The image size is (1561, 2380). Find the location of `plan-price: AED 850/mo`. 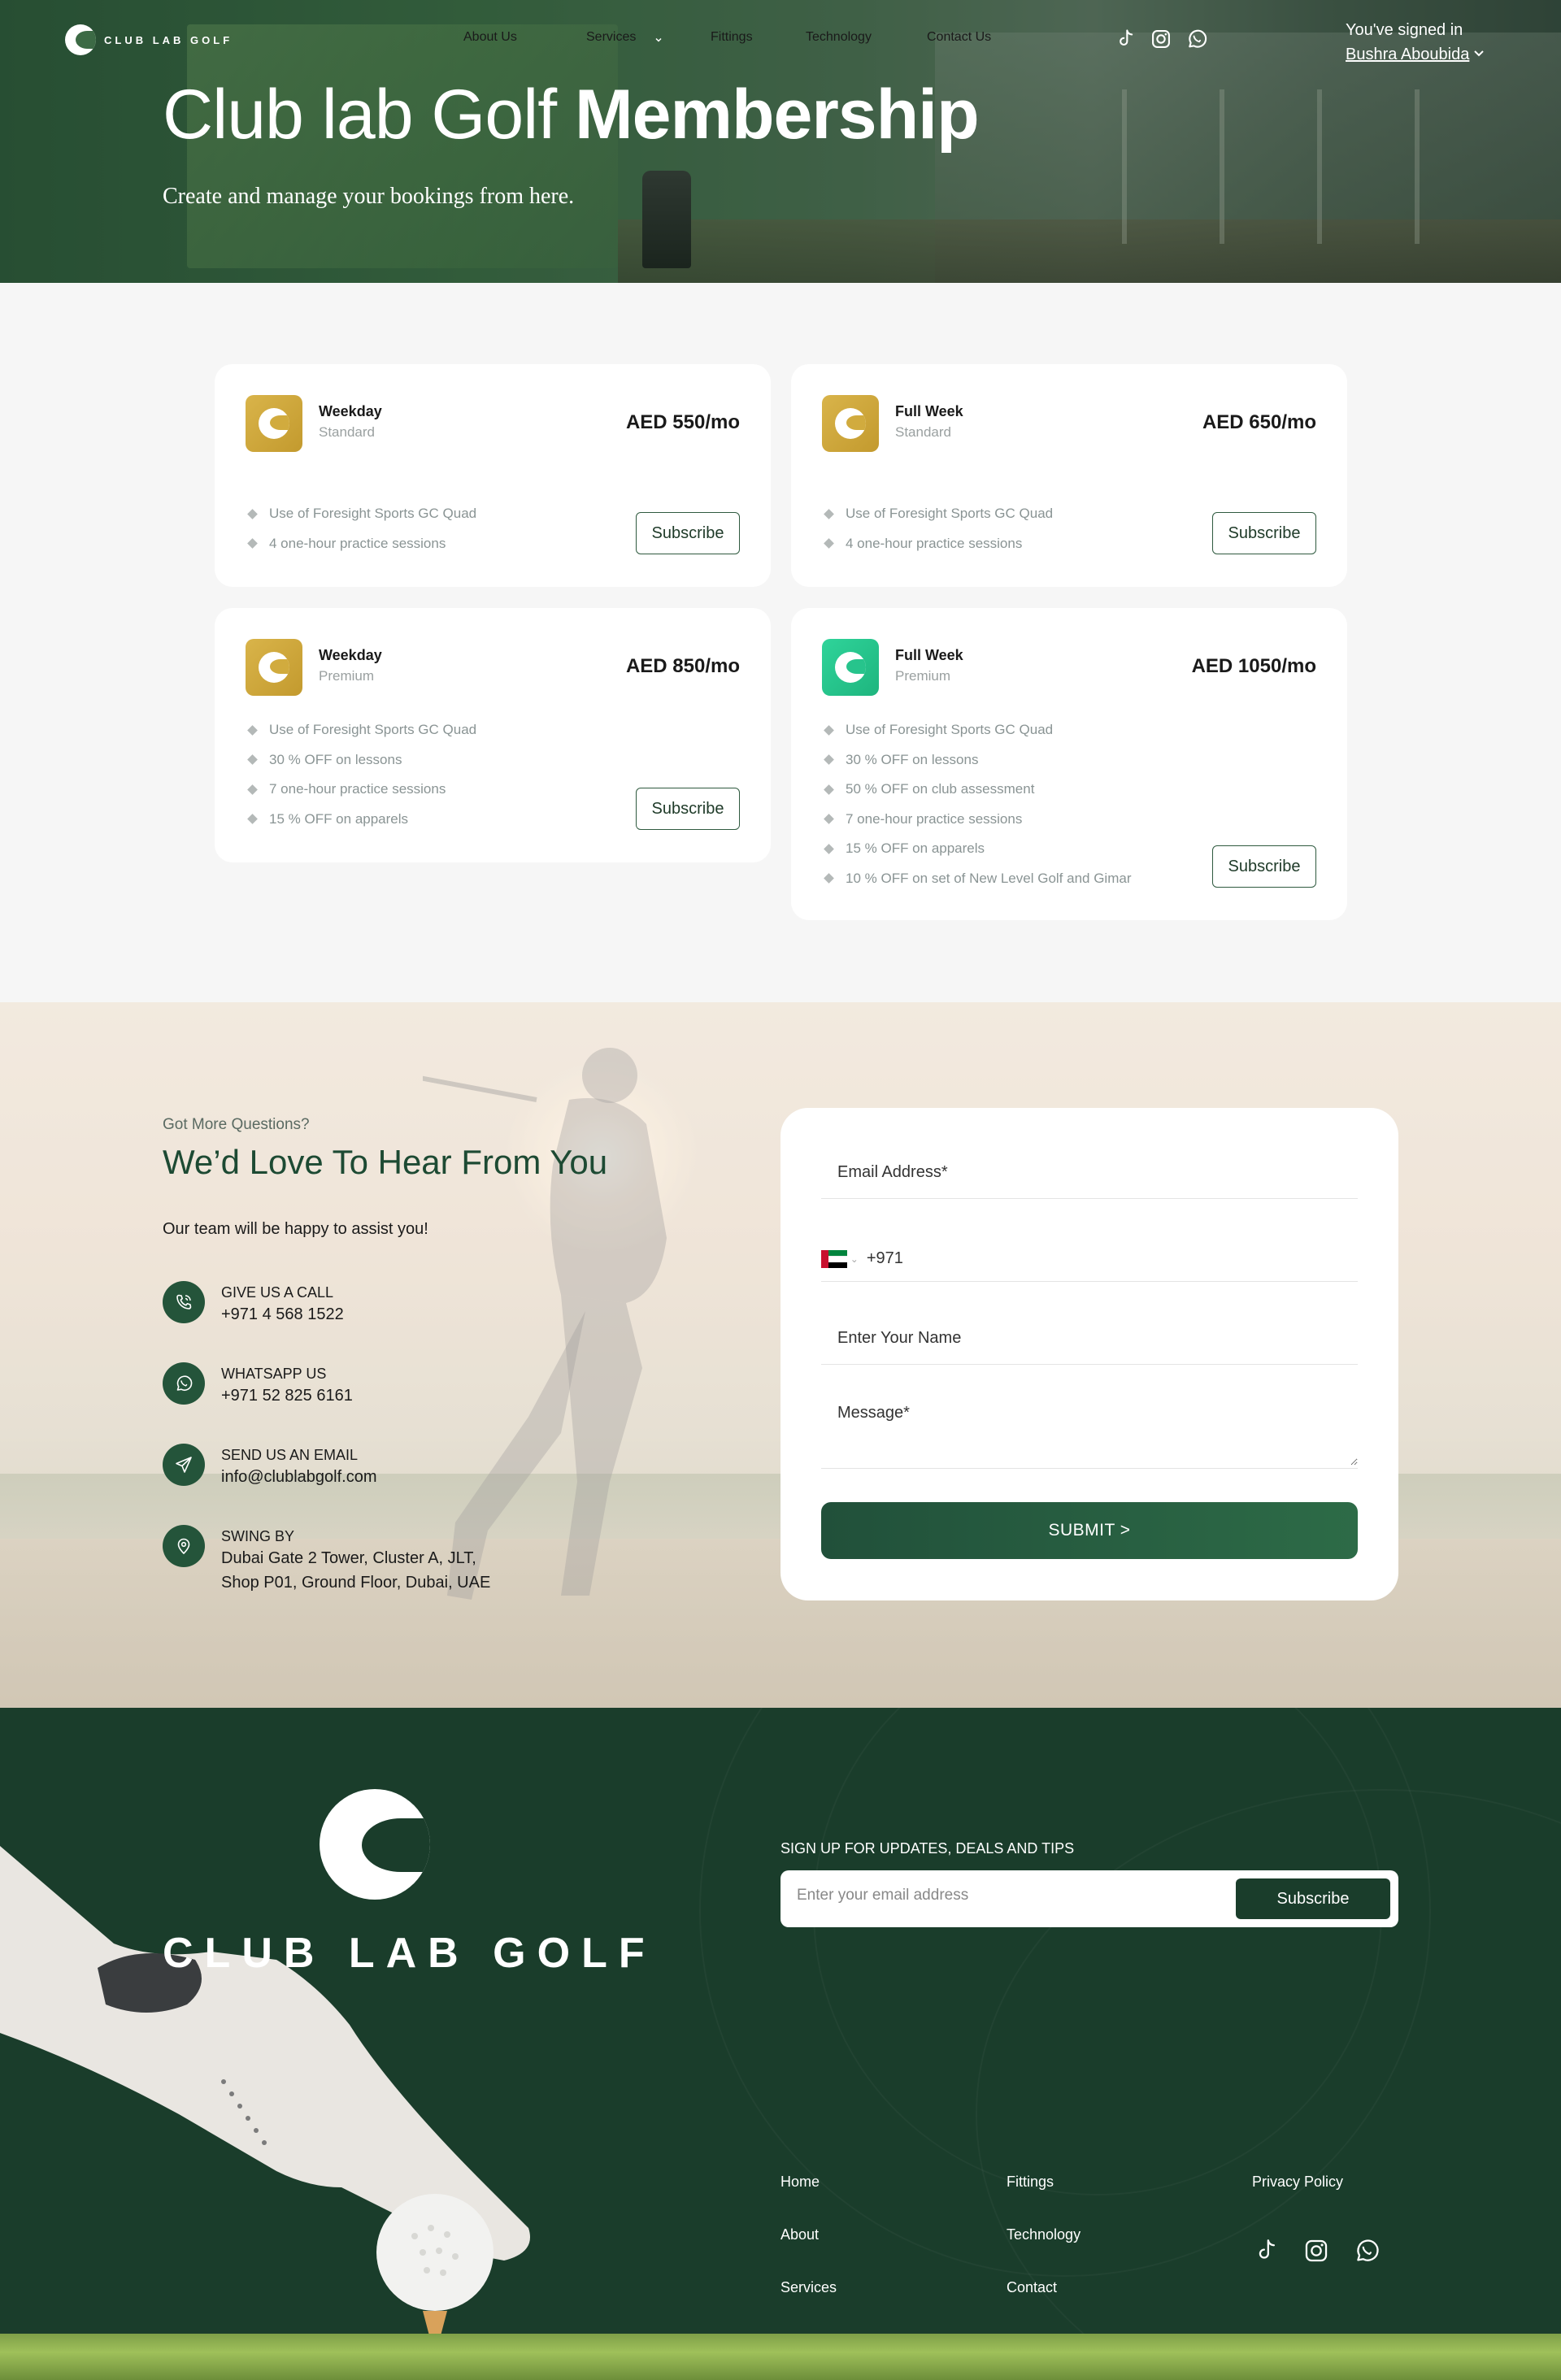

plan-price: AED 850/mo is located at coordinates (682, 666).